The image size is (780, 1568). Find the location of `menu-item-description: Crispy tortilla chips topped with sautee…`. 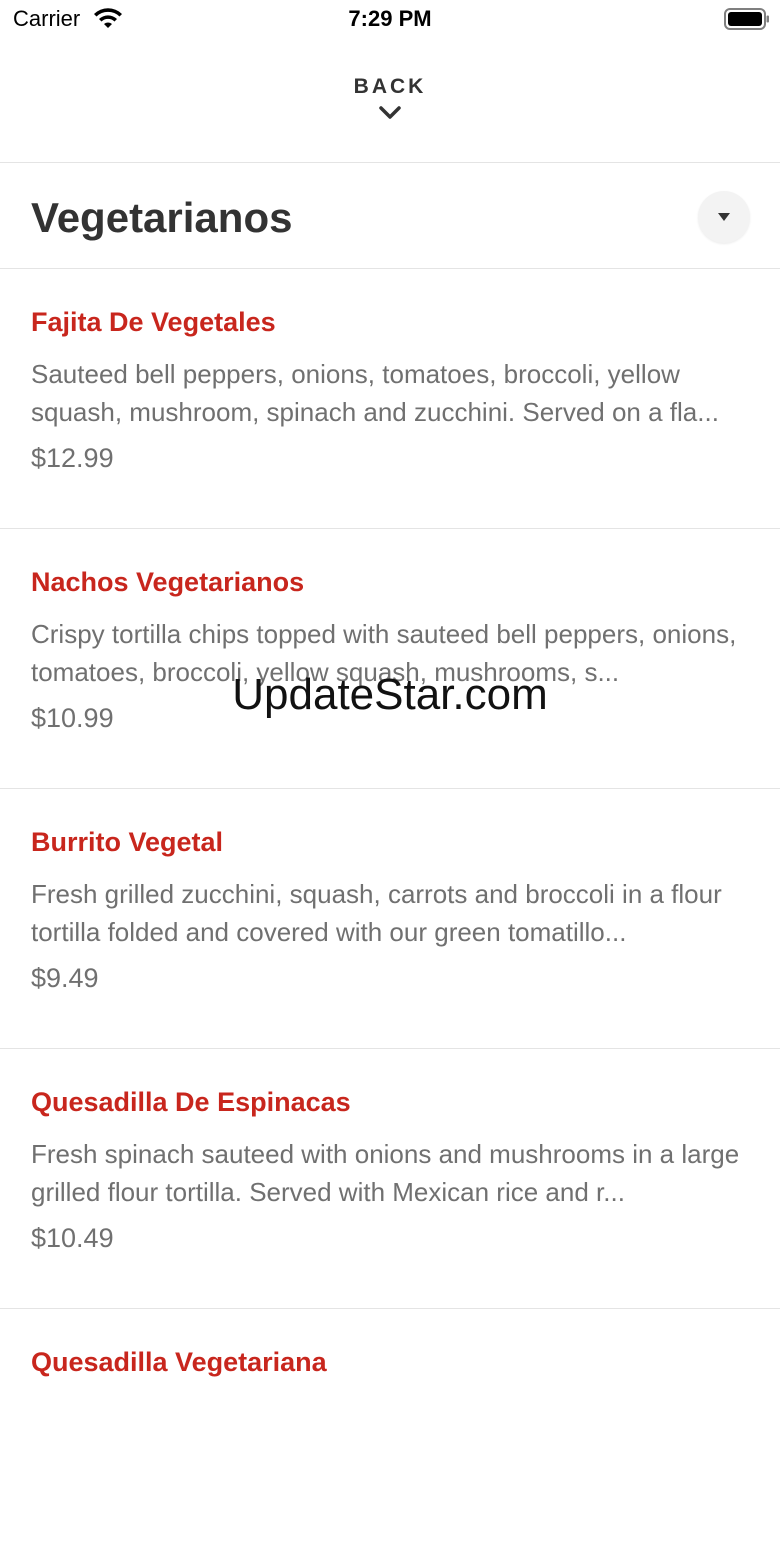

menu-item-description: Crispy tortilla chips topped with sautee… is located at coordinates (384, 653).